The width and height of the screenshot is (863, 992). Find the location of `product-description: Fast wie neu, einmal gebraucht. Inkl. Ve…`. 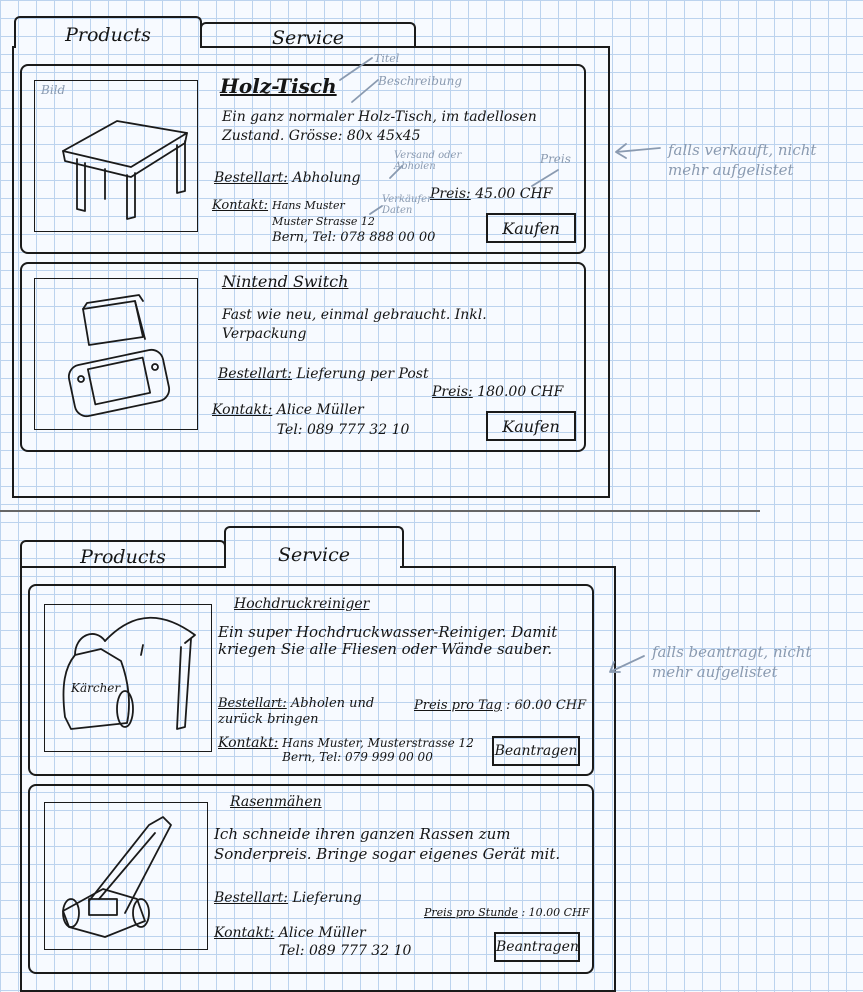

product-description: Fast wie neu, einmal gebraucht. Inkl. Ve… is located at coordinates (354, 324).